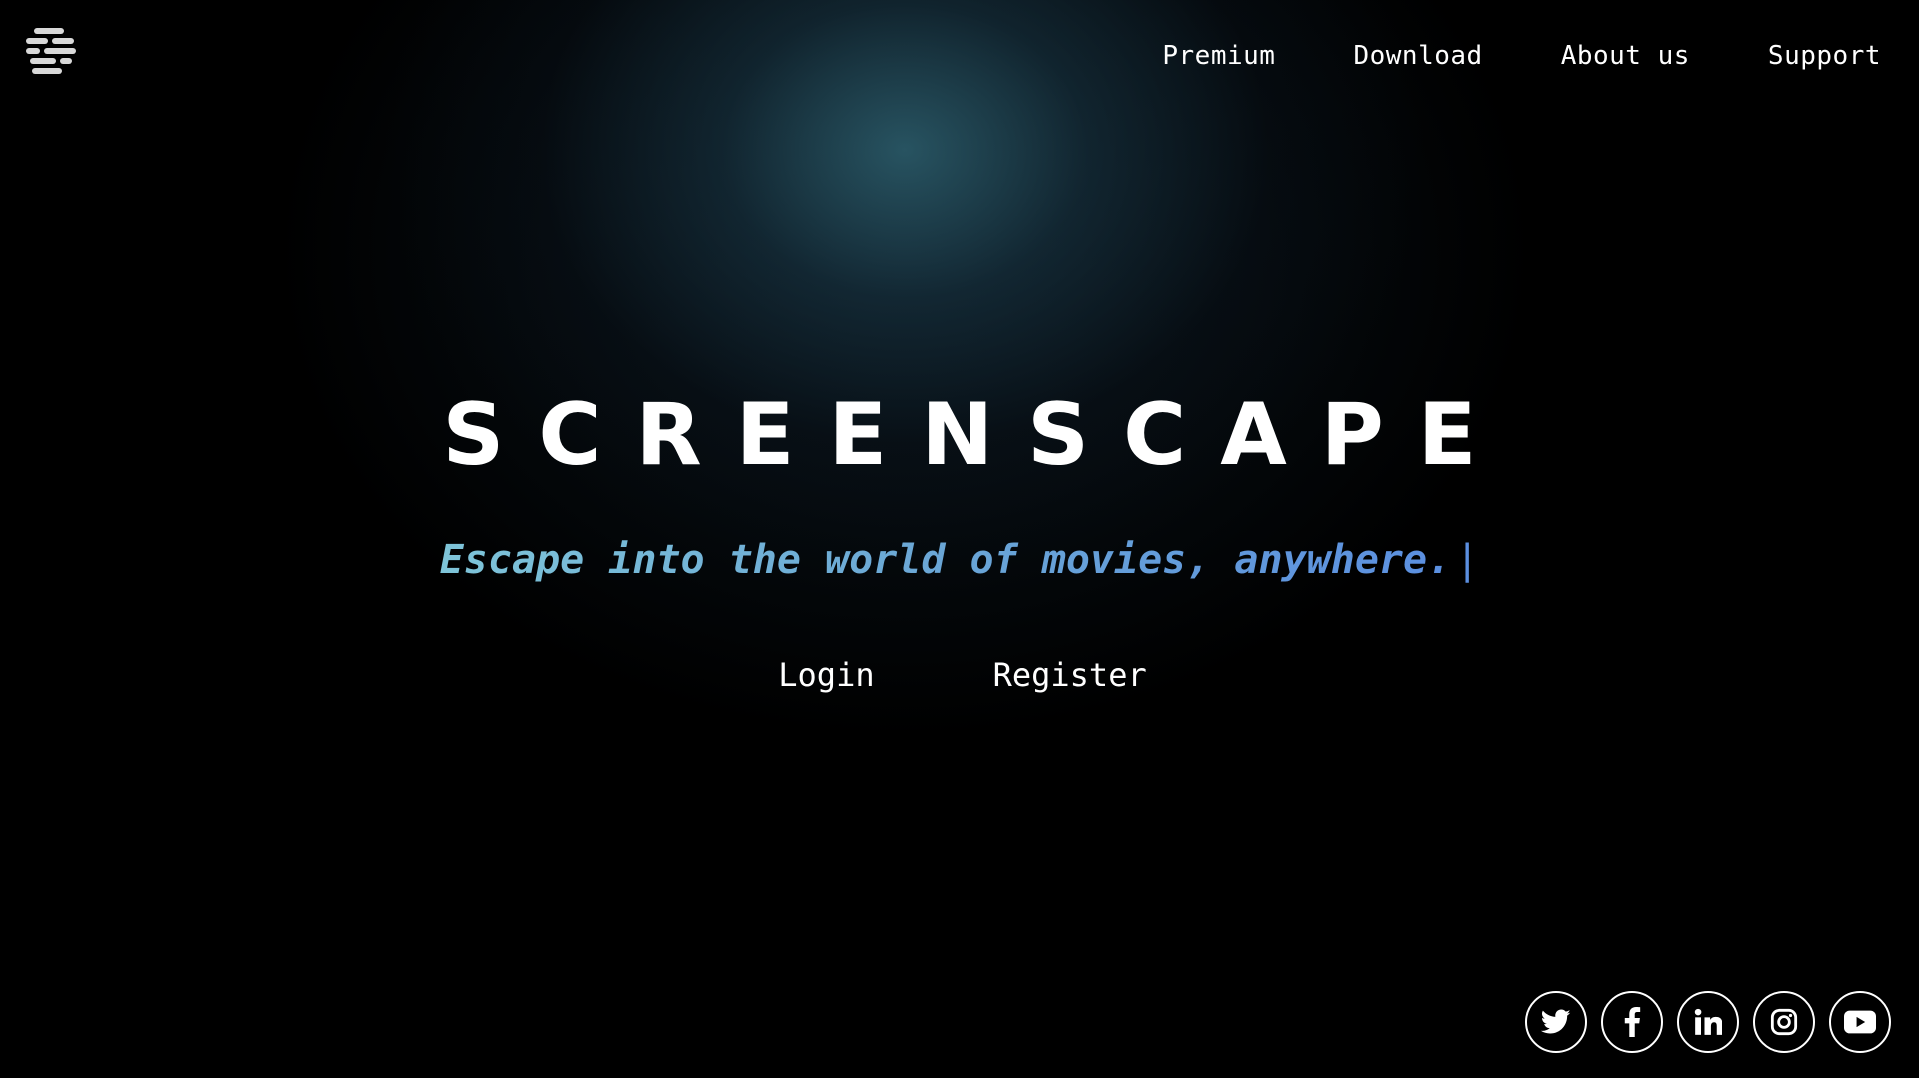 The image size is (1919, 1078). Describe the element at coordinates (1824, 56) in the screenshot. I see `nav-support: Support` at that location.